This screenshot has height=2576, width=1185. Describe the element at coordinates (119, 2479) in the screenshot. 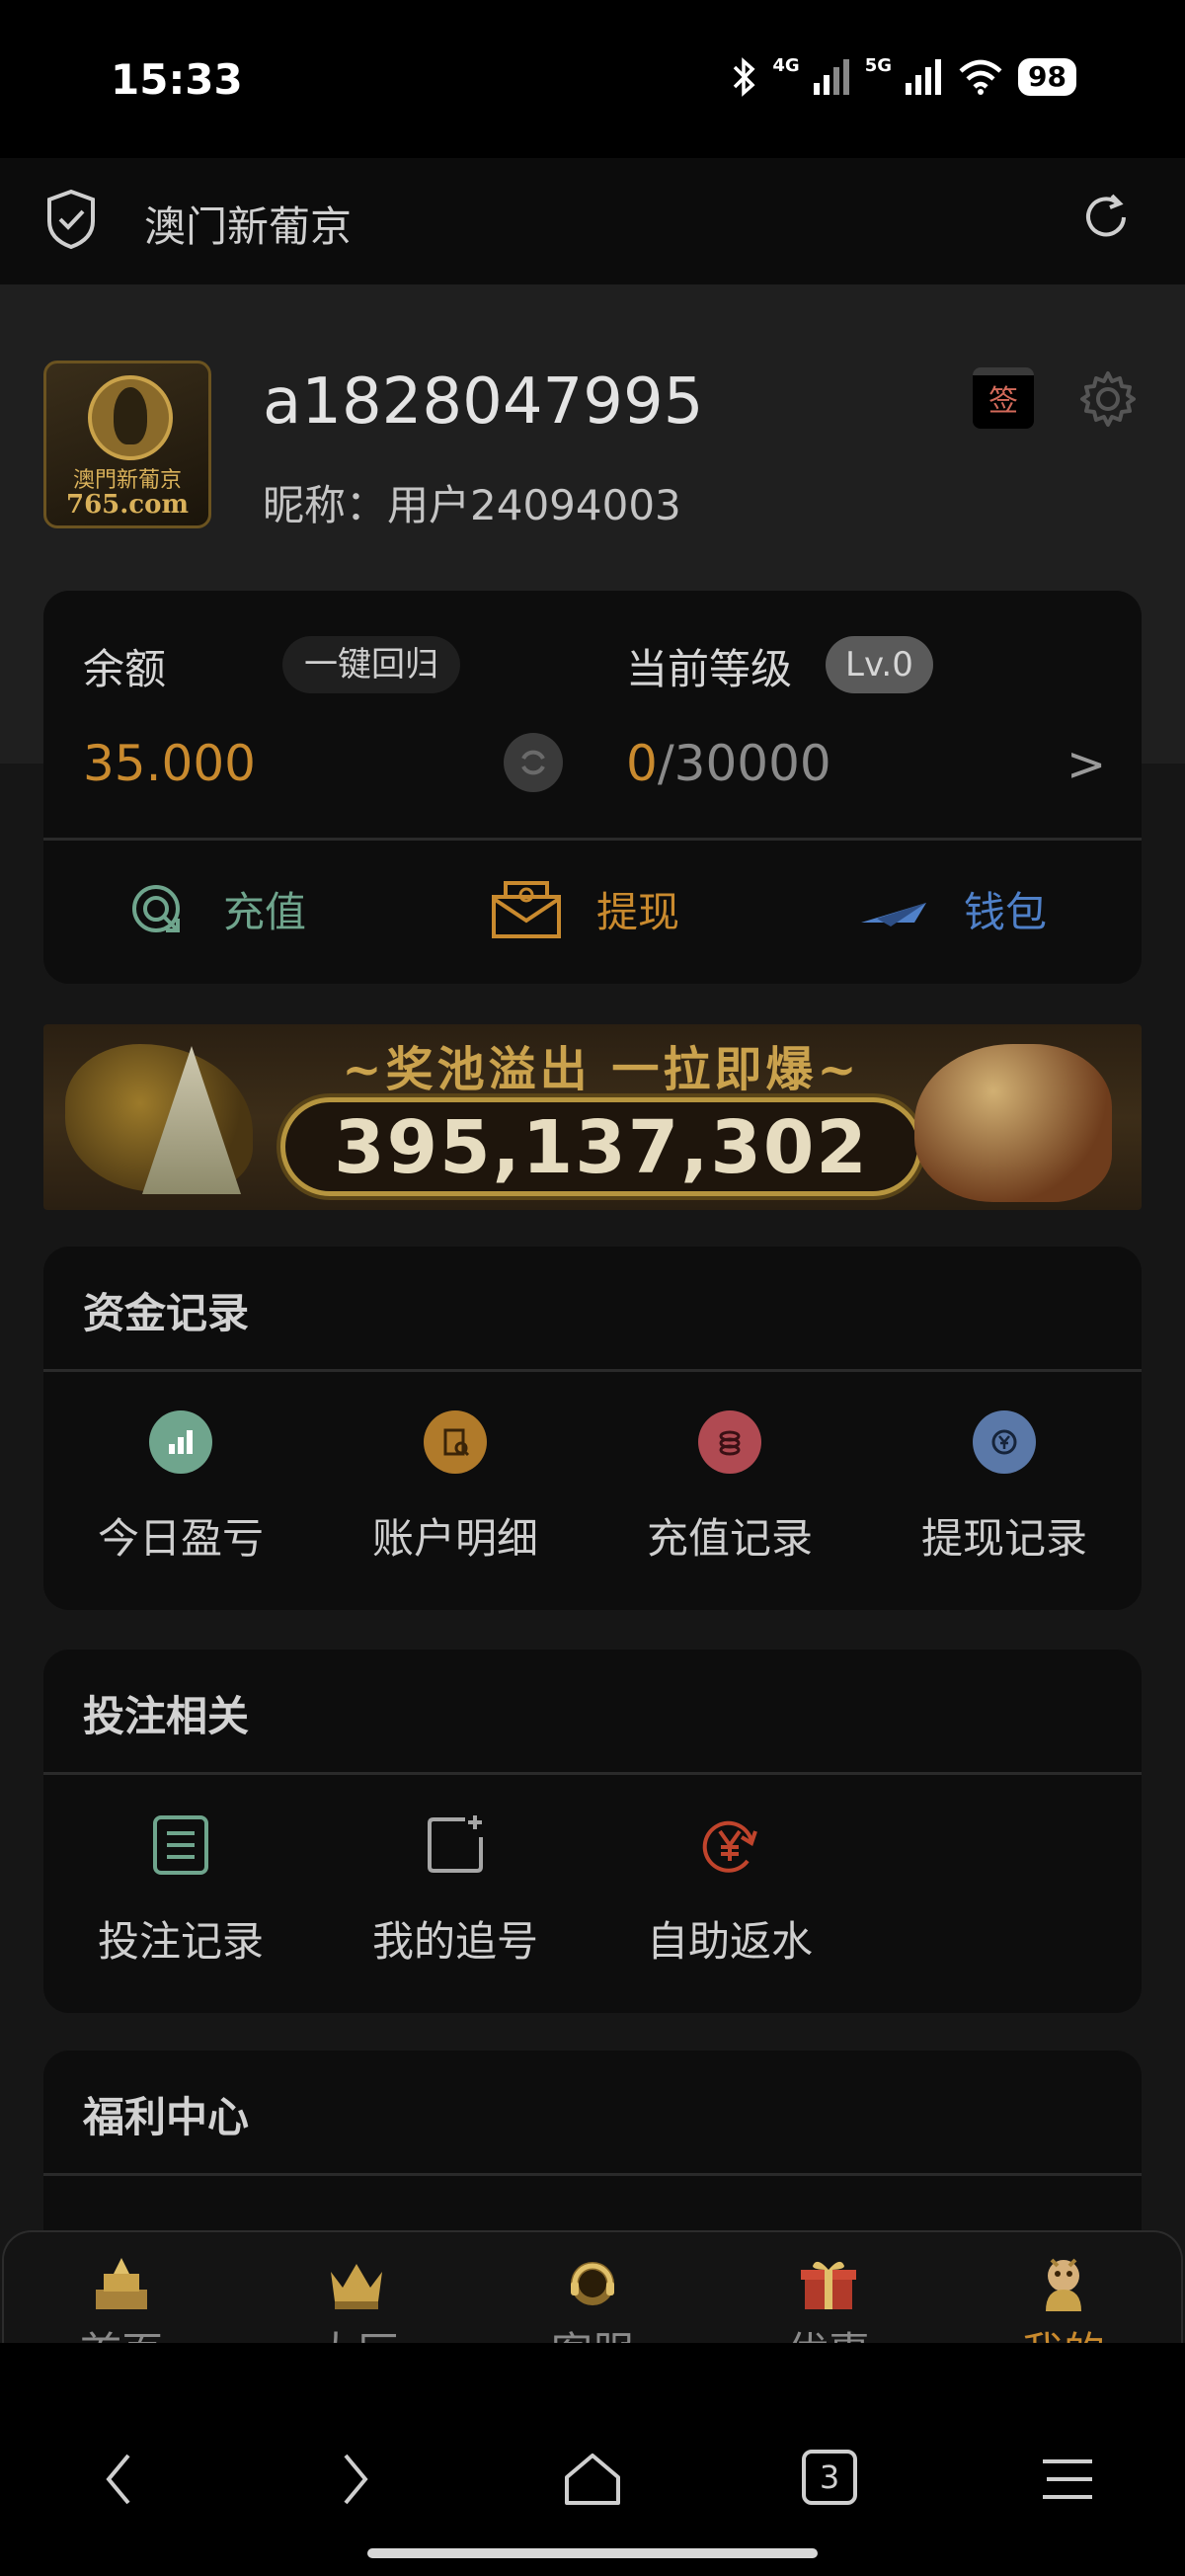

I see `back-icon` at that location.